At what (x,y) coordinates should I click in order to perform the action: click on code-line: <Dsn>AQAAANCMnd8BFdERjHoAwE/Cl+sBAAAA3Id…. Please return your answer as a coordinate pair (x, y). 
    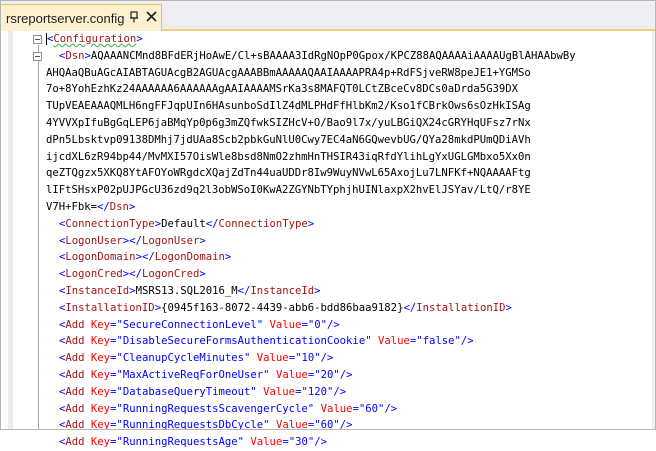
    Looking at the image, I should click on (317, 55).